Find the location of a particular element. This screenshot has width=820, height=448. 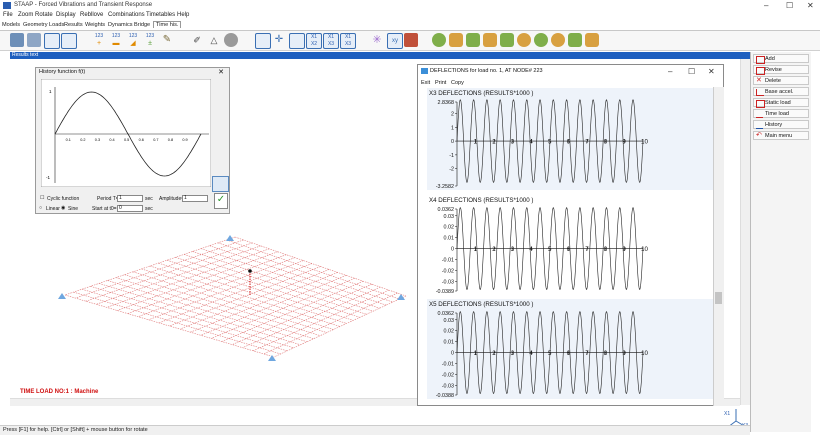

brush-icon: ✎ is located at coordinates (167, 40).